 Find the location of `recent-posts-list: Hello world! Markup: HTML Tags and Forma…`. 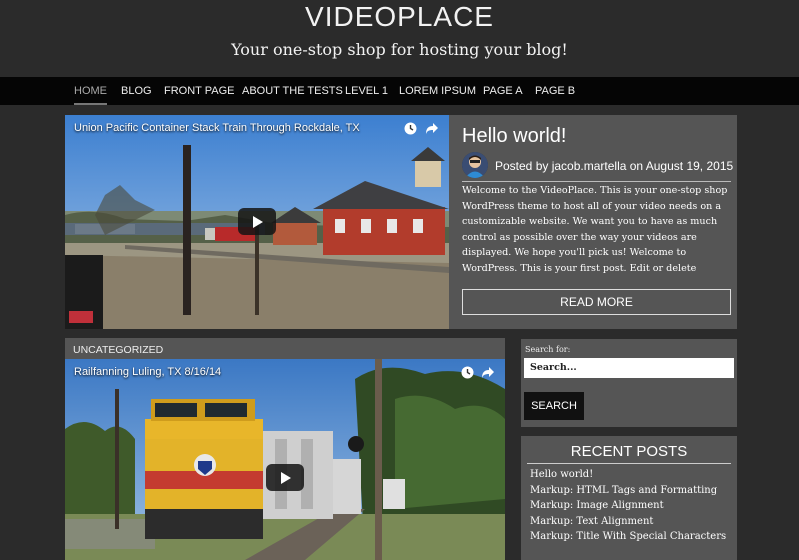

recent-posts-list: Hello world! Markup: HTML Tags and Forma… is located at coordinates (628, 506).